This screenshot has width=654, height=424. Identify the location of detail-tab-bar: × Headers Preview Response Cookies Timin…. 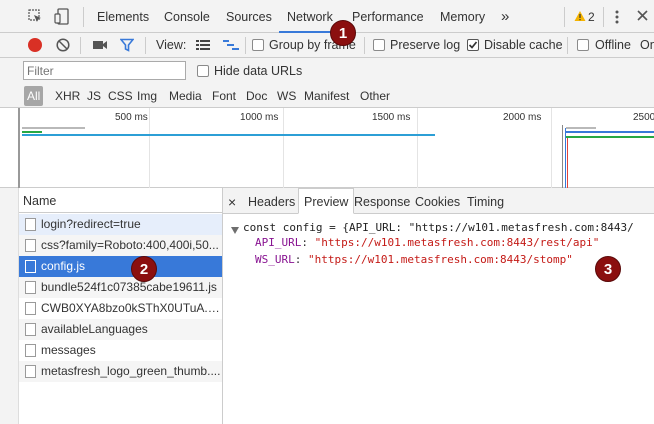
(438, 201).